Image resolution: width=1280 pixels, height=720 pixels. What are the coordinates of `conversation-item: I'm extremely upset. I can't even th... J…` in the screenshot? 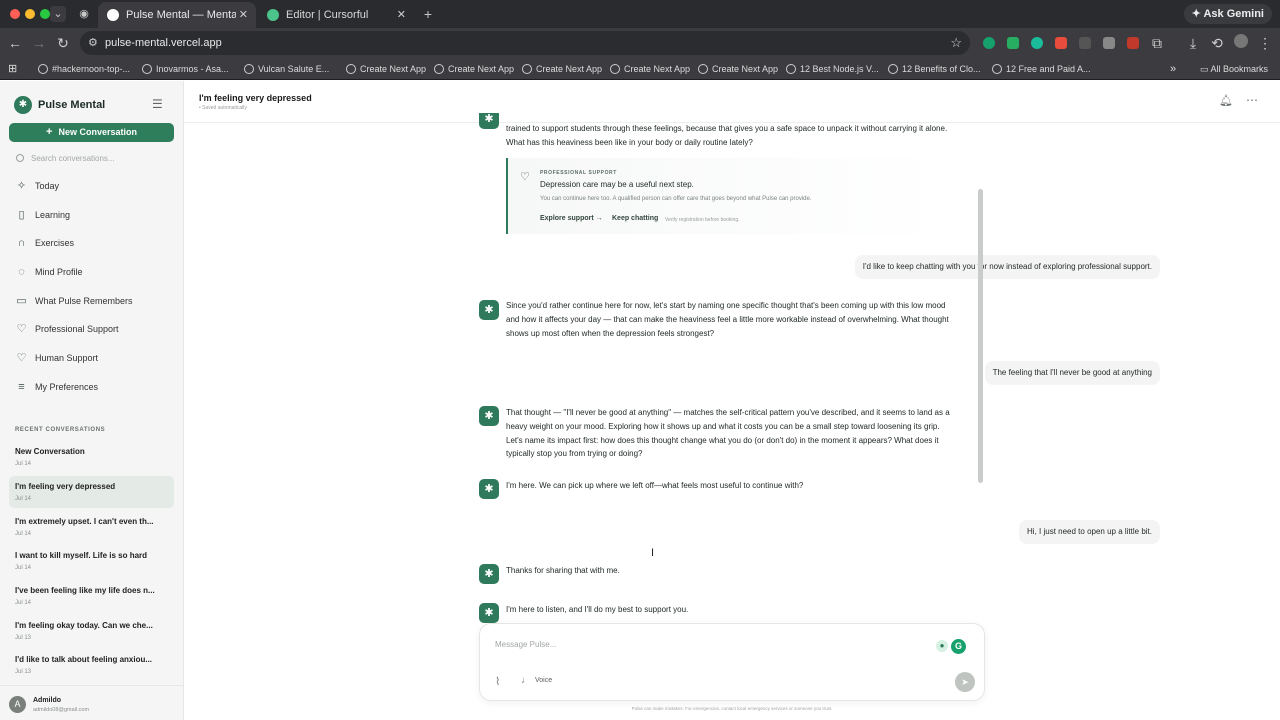 It's located at (91, 527).